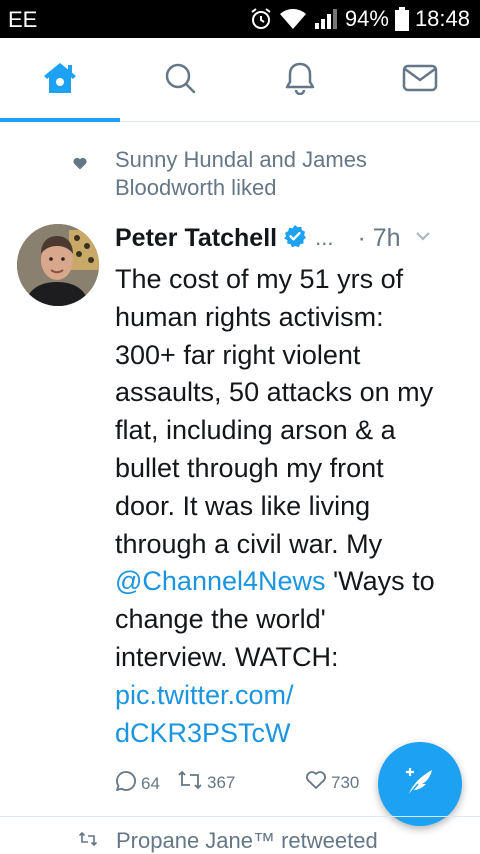  Describe the element at coordinates (23, 19) in the screenshot. I see `carrier-label: EE` at that location.